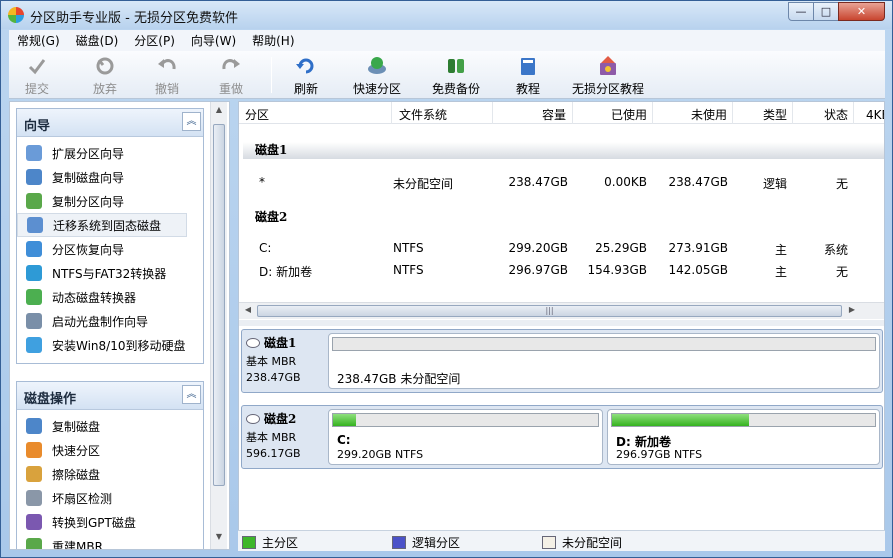 This screenshot has width=893, height=558. Describe the element at coordinates (231, 76) in the screenshot. I see `redo-button: 重做` at that location.